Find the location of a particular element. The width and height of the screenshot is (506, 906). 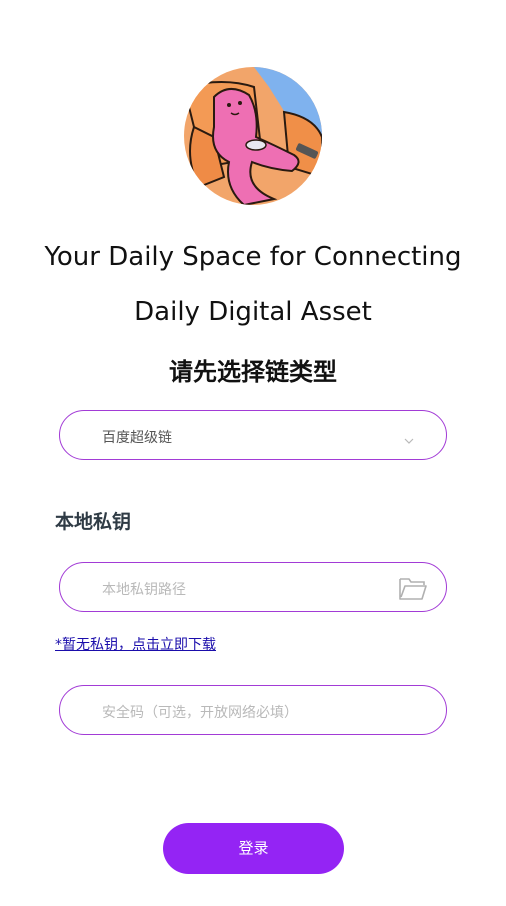

tagline-line-2: Daily Digital Asset is located at coordinates (253, 312).